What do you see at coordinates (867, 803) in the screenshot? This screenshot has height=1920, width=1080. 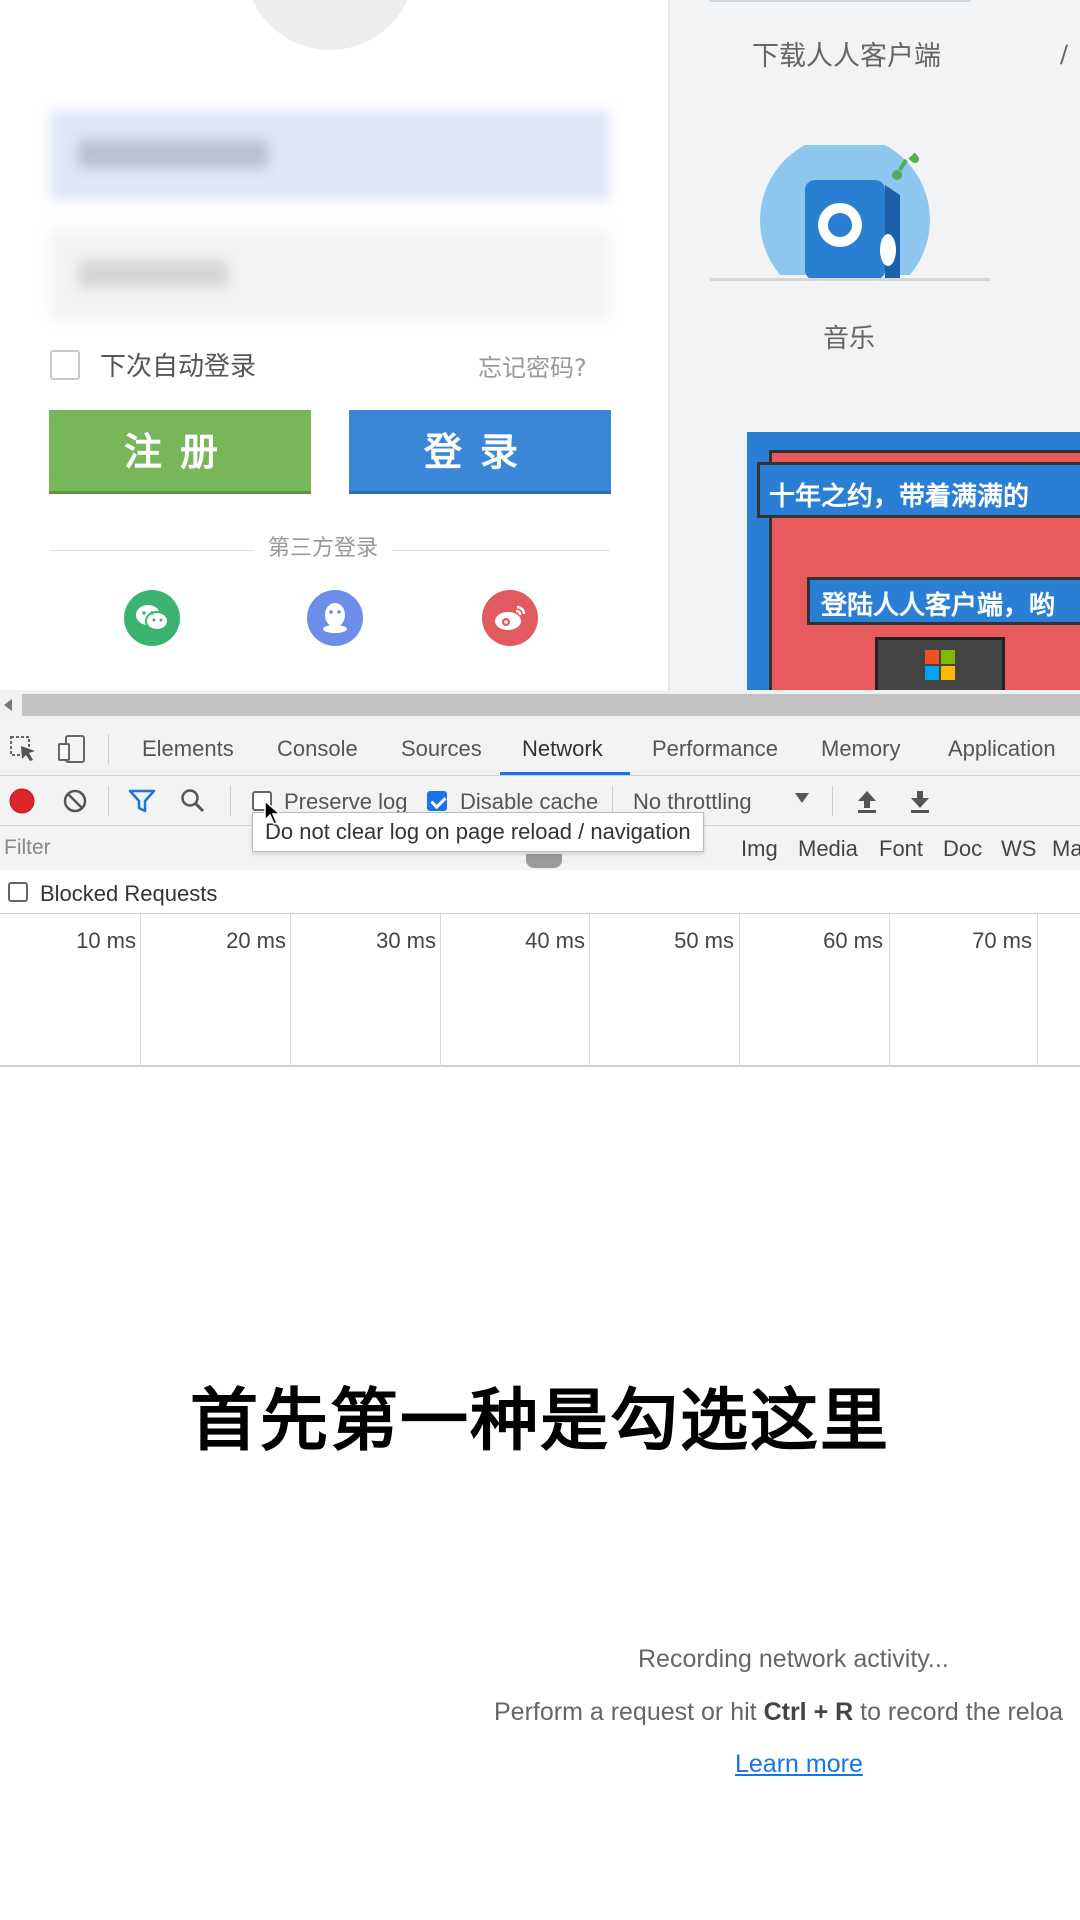 I see `import-har-icon` at bounding box center [867, 803].